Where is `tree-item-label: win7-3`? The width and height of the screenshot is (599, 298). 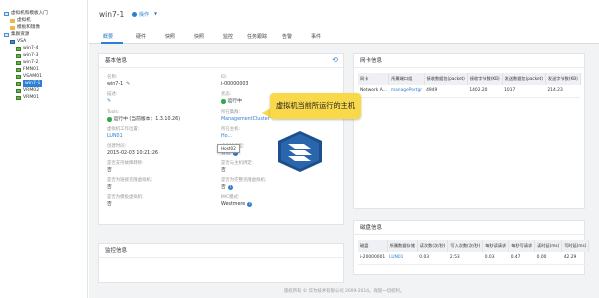 tree-item-label: win7-3 is located at coordinates (31, 55).